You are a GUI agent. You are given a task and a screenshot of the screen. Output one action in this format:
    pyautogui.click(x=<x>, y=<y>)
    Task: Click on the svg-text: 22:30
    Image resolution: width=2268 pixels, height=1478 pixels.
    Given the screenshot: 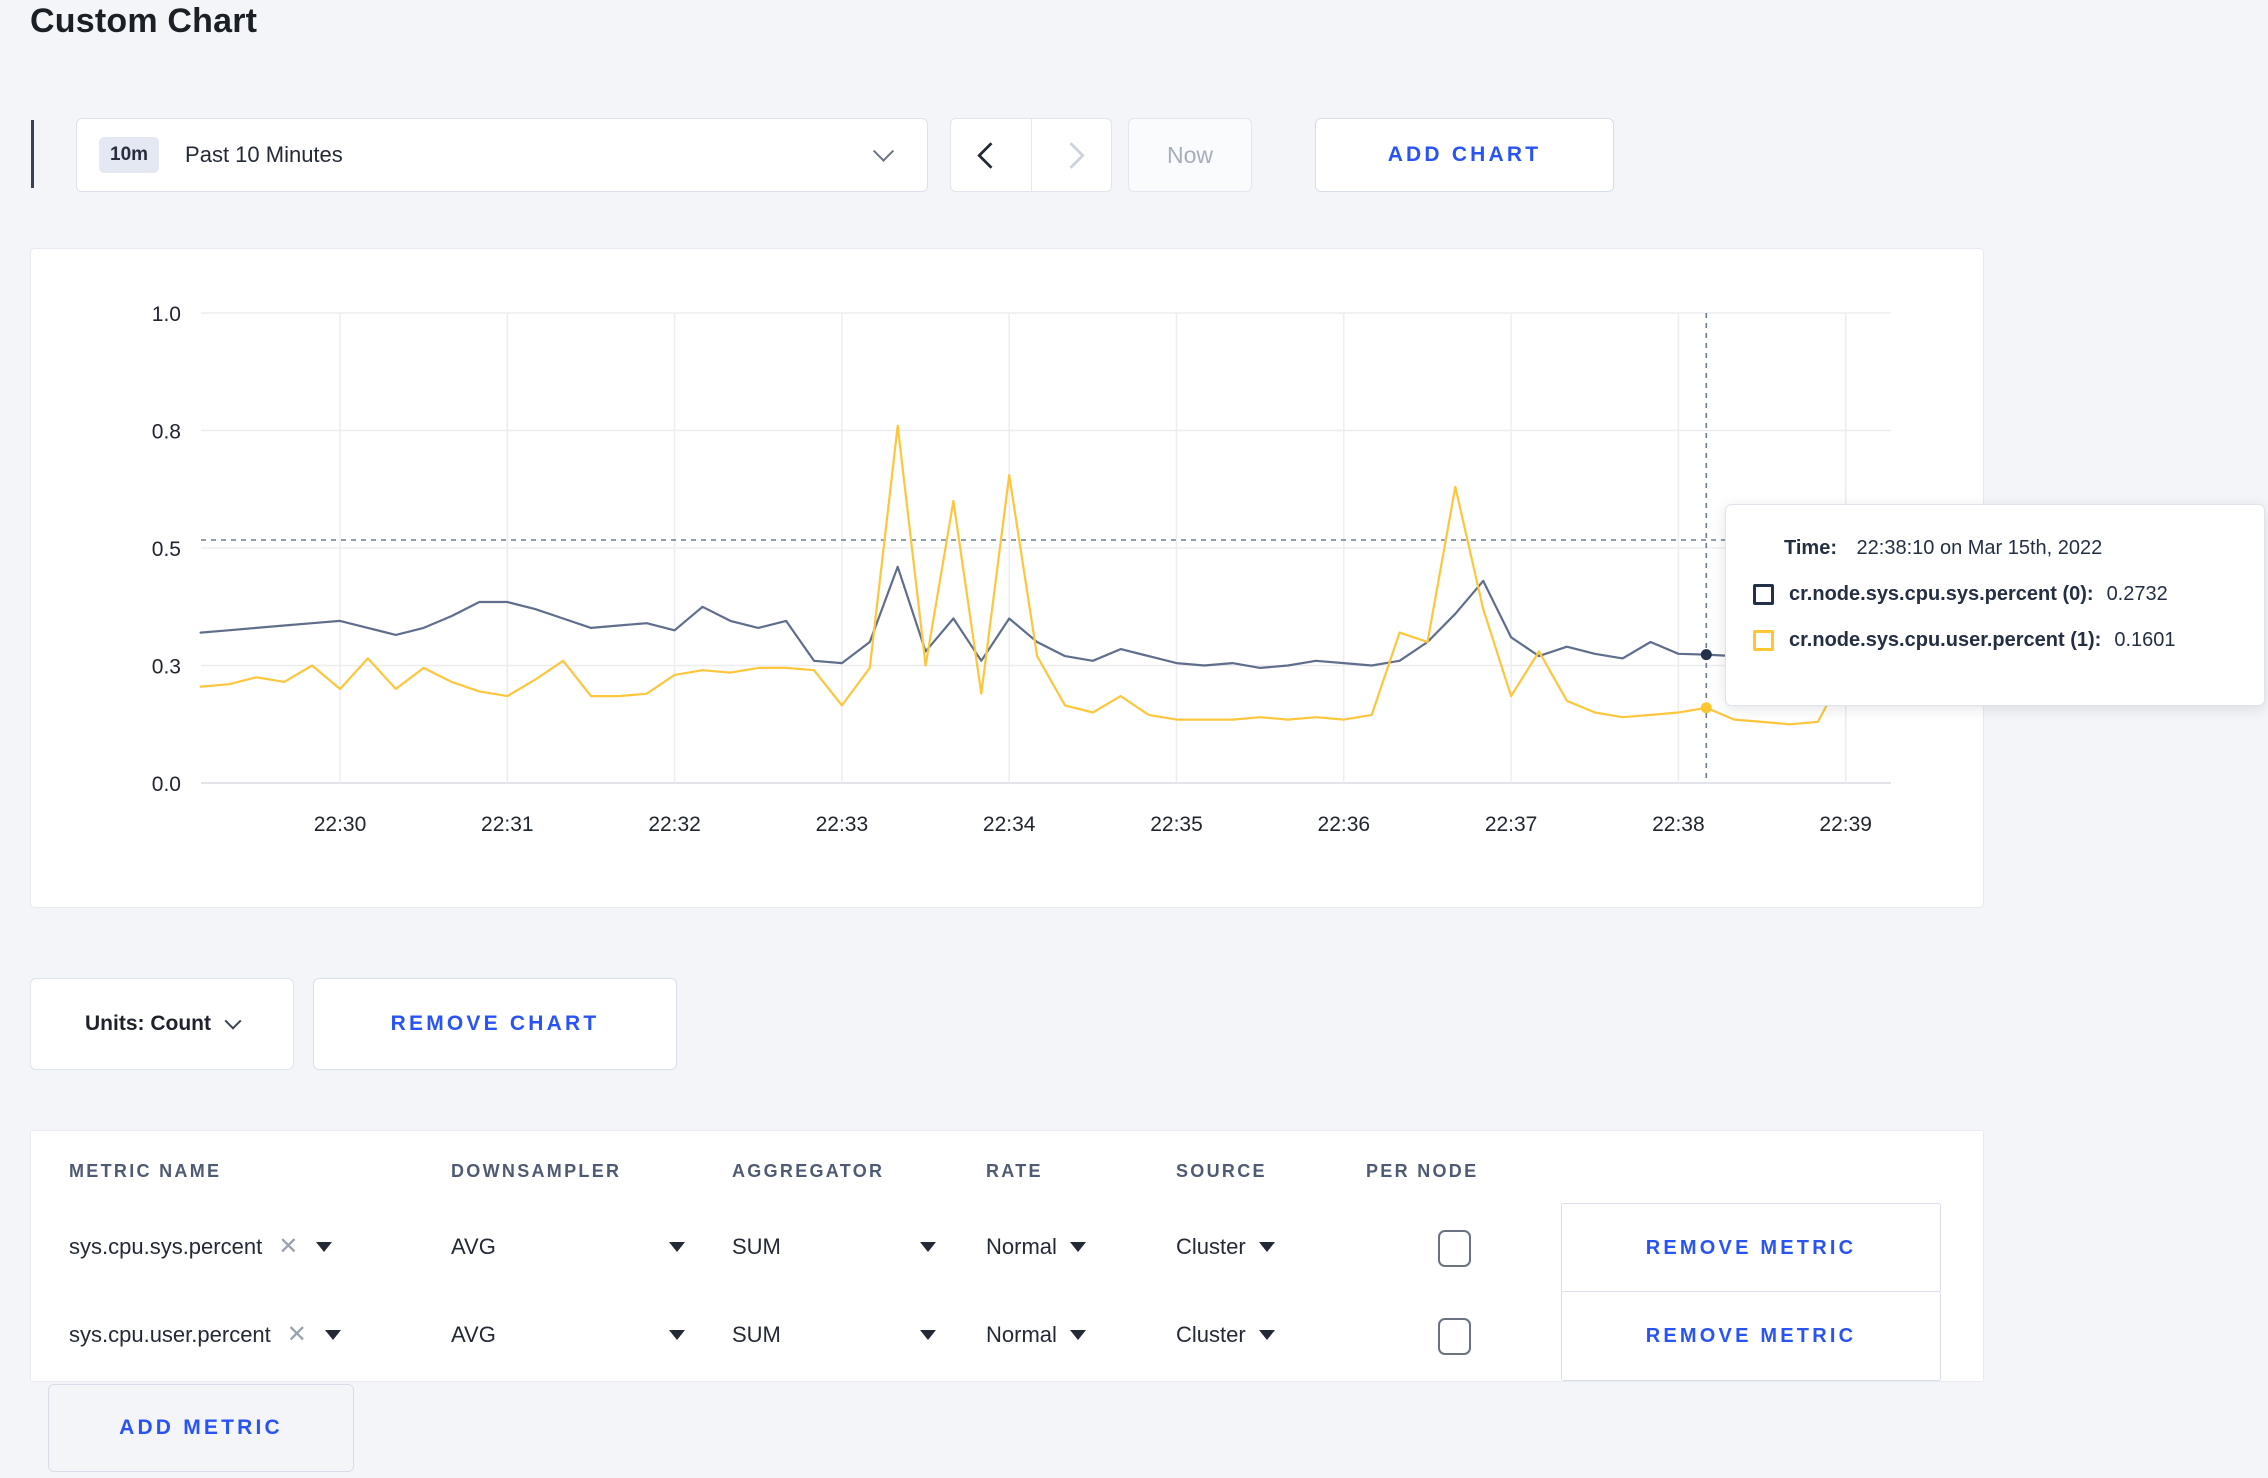 What is the action you would take?
    pyautogui.click(x=340, y=824)
    